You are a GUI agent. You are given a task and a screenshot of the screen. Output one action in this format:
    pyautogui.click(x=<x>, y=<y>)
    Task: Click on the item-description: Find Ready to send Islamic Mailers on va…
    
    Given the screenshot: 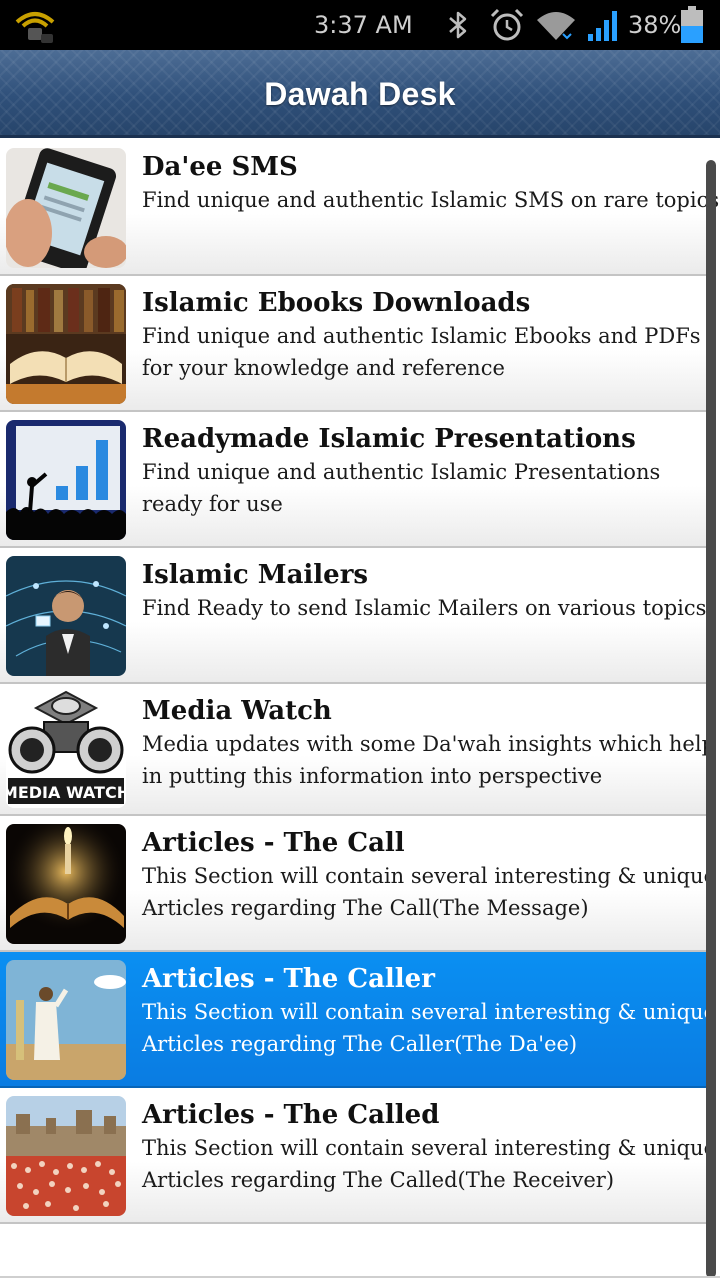 What is the action you would take?
    pyautogui.click(x=425, y=608)
    